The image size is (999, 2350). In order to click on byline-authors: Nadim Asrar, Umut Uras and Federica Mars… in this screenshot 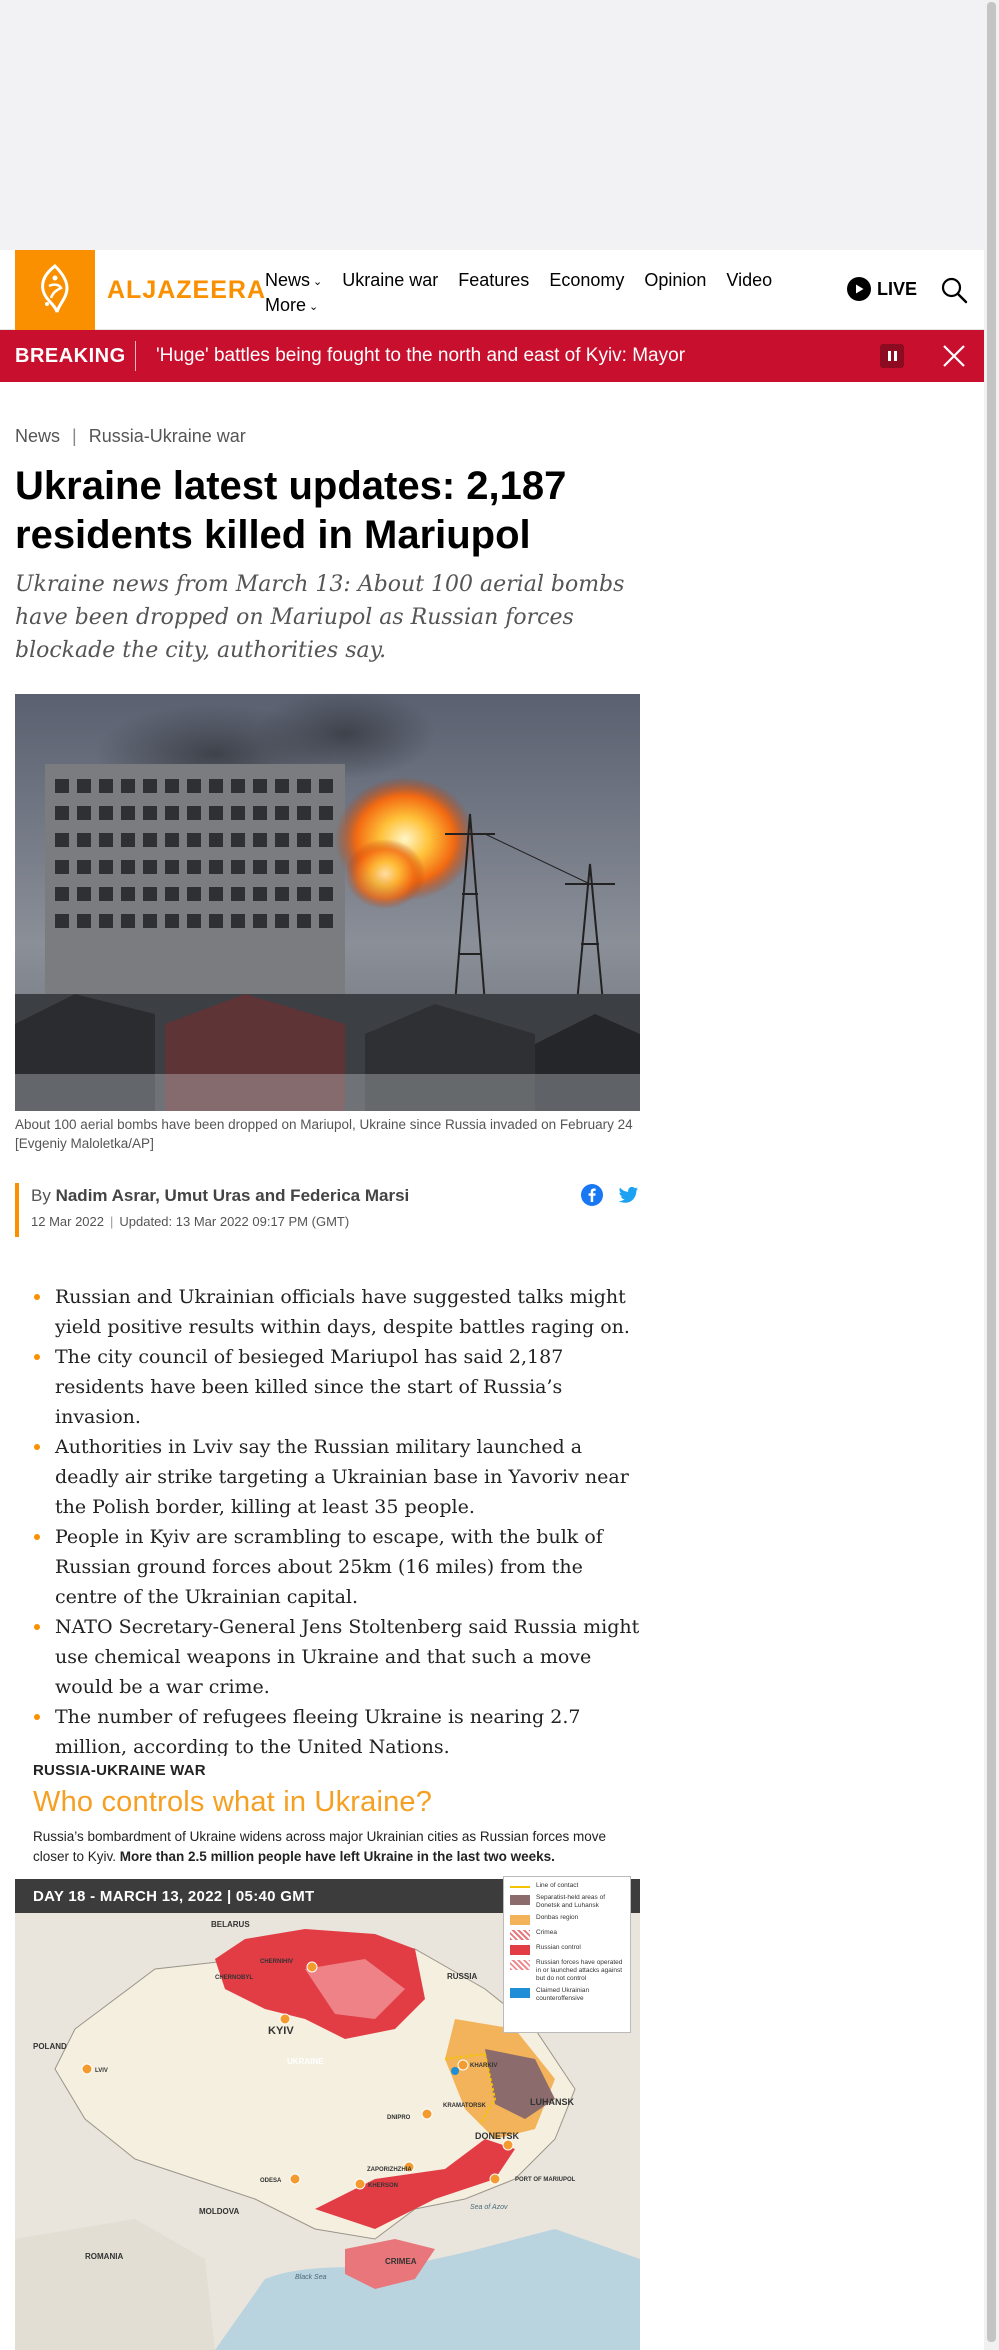, I will do `click(233, 1195)`.